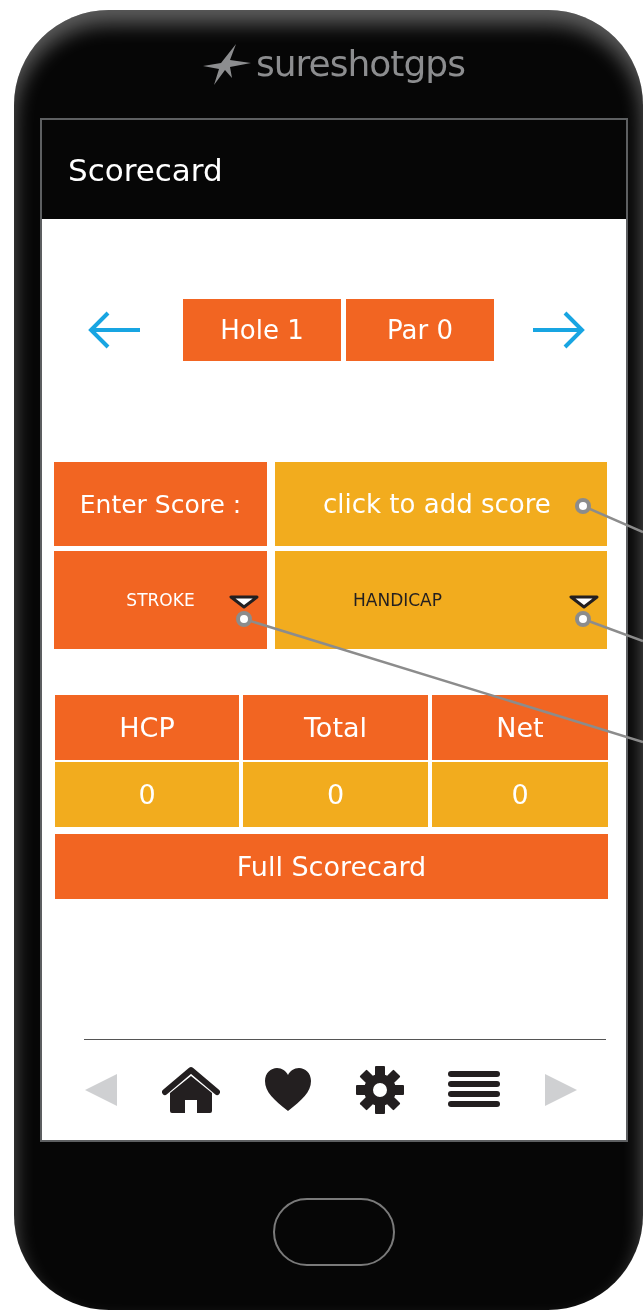 Image resolution: width=643 pixels, height=1310 pixels. Describe the element at coordinates (160, 600) in the screenshot. I see `dropdown: STROKE` at that location.